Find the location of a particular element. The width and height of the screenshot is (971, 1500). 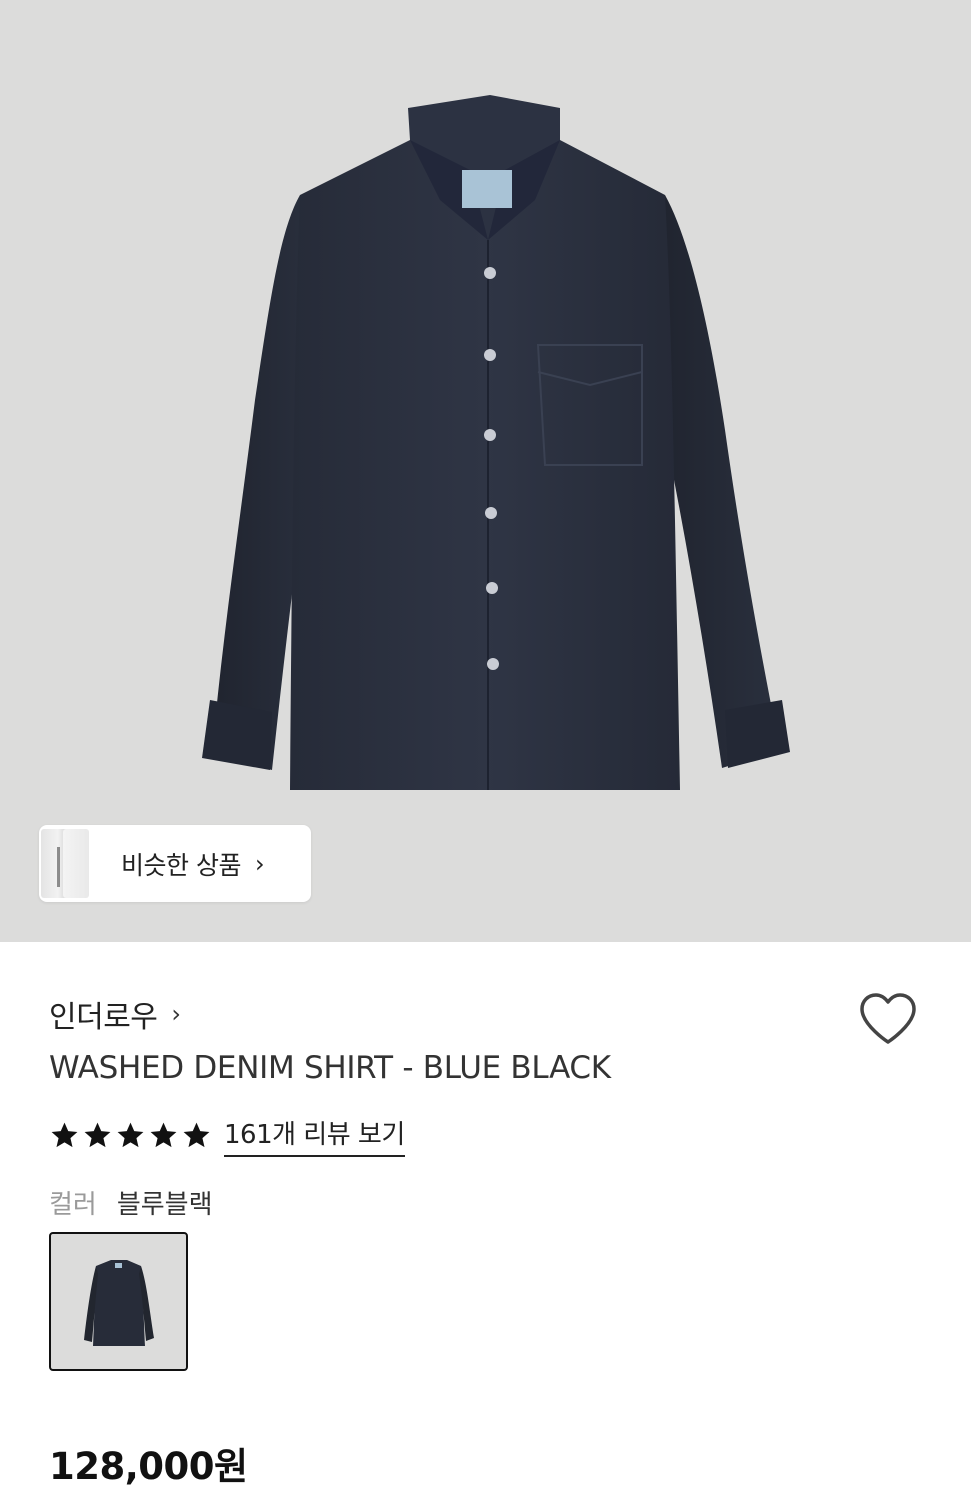

rating-stars is located at coordinates (130, 1135).